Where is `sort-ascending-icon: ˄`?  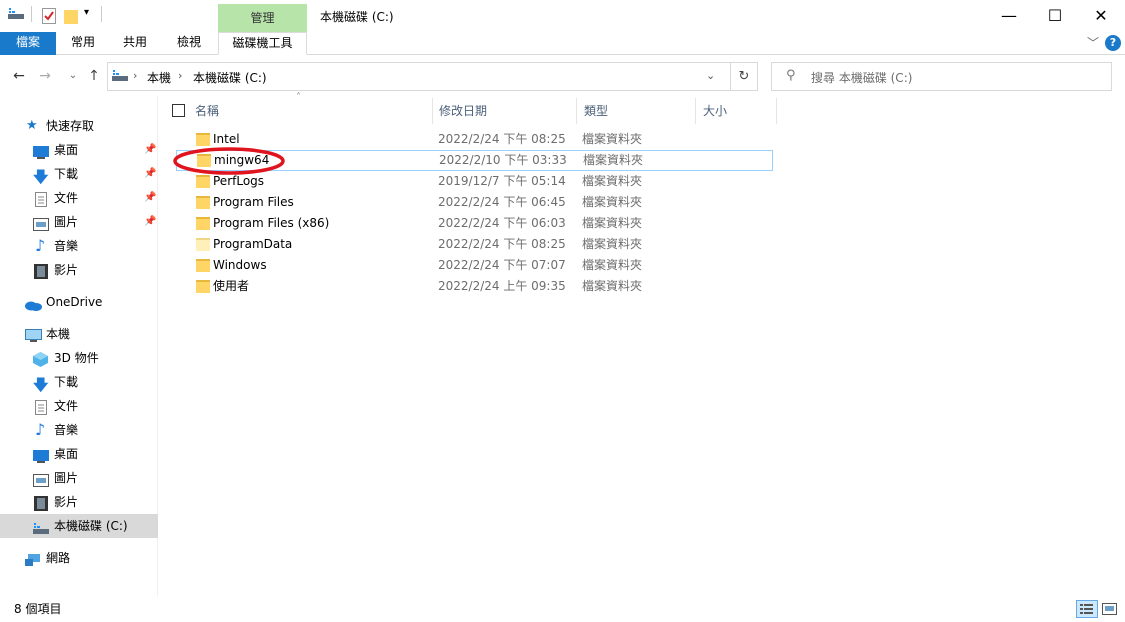 sort-ascending-icon: ˄ is located at coordinates (298, 97).